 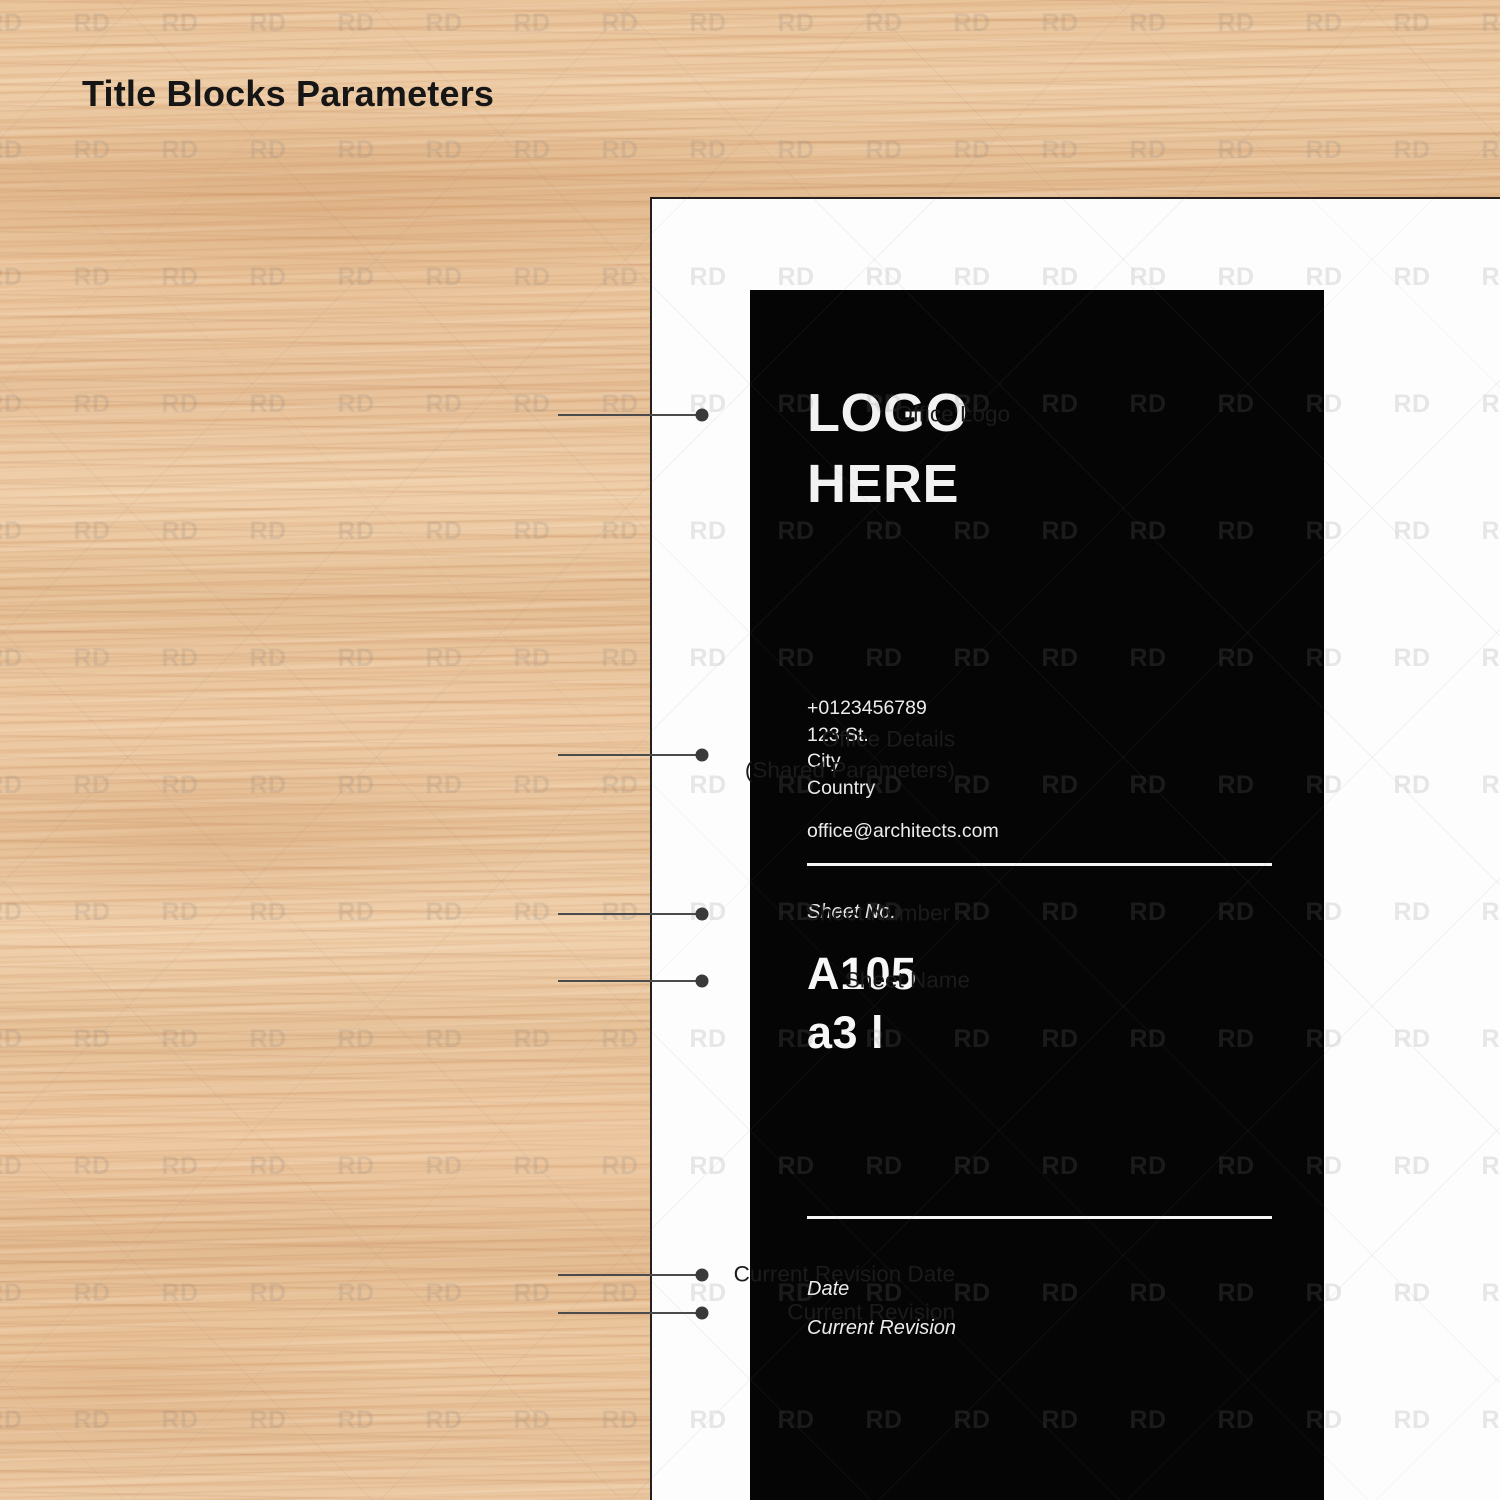 What do you see at coordinates (629, 981) in the screenshot?
I see `annotation-leader-sheet-name` at bounding box center [629, 981].